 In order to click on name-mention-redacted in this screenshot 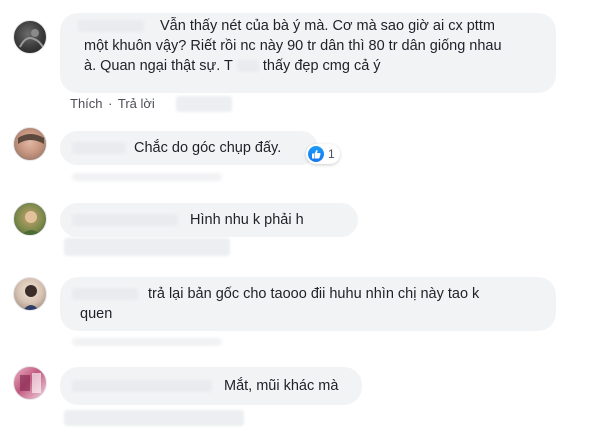, I will do `click(247, 66)`.